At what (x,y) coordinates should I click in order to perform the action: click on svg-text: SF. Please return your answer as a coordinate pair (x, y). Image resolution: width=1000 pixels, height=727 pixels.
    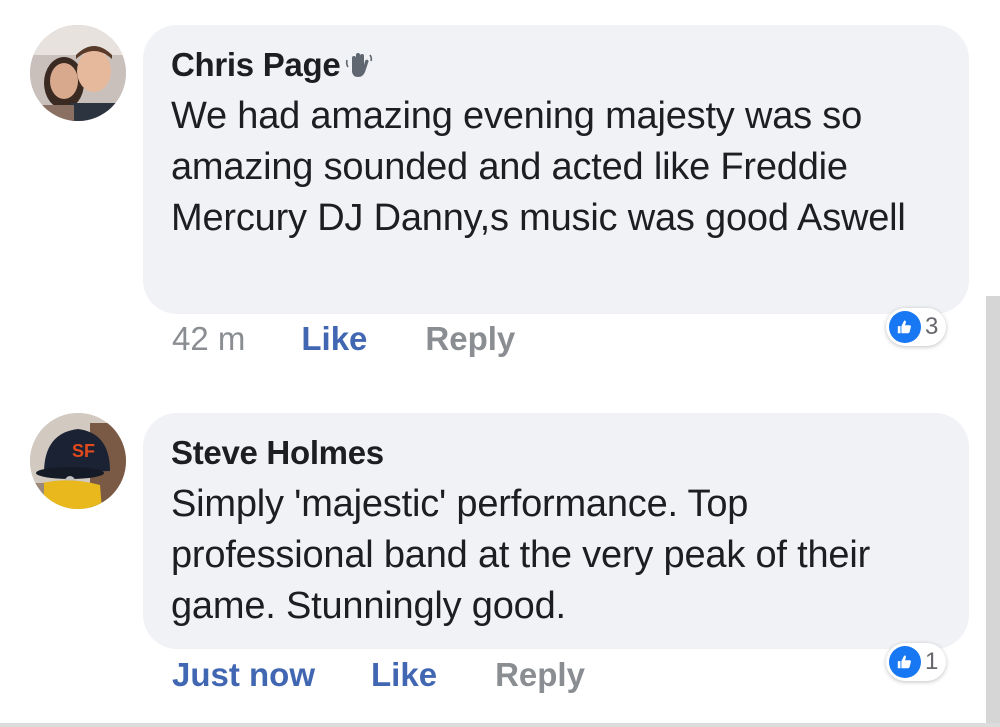
    Looking at the image, I should click on (83, 451).